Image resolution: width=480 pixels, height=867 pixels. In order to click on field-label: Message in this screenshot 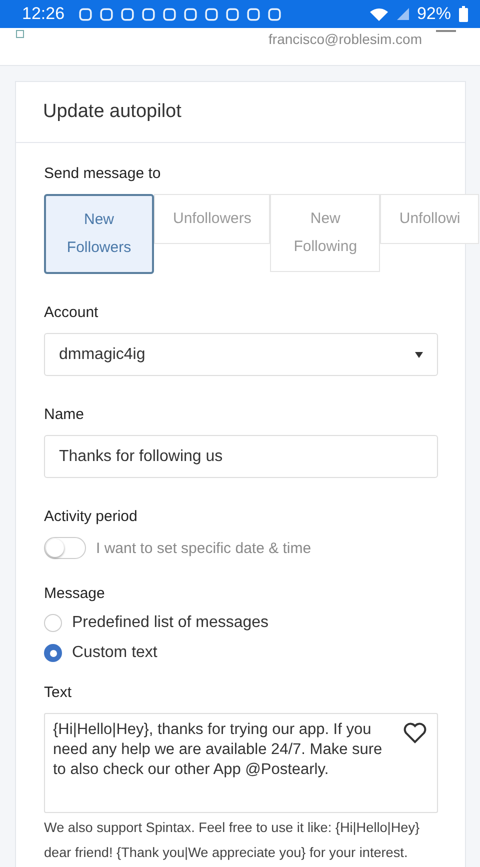, I will do `click(75, 593)`.